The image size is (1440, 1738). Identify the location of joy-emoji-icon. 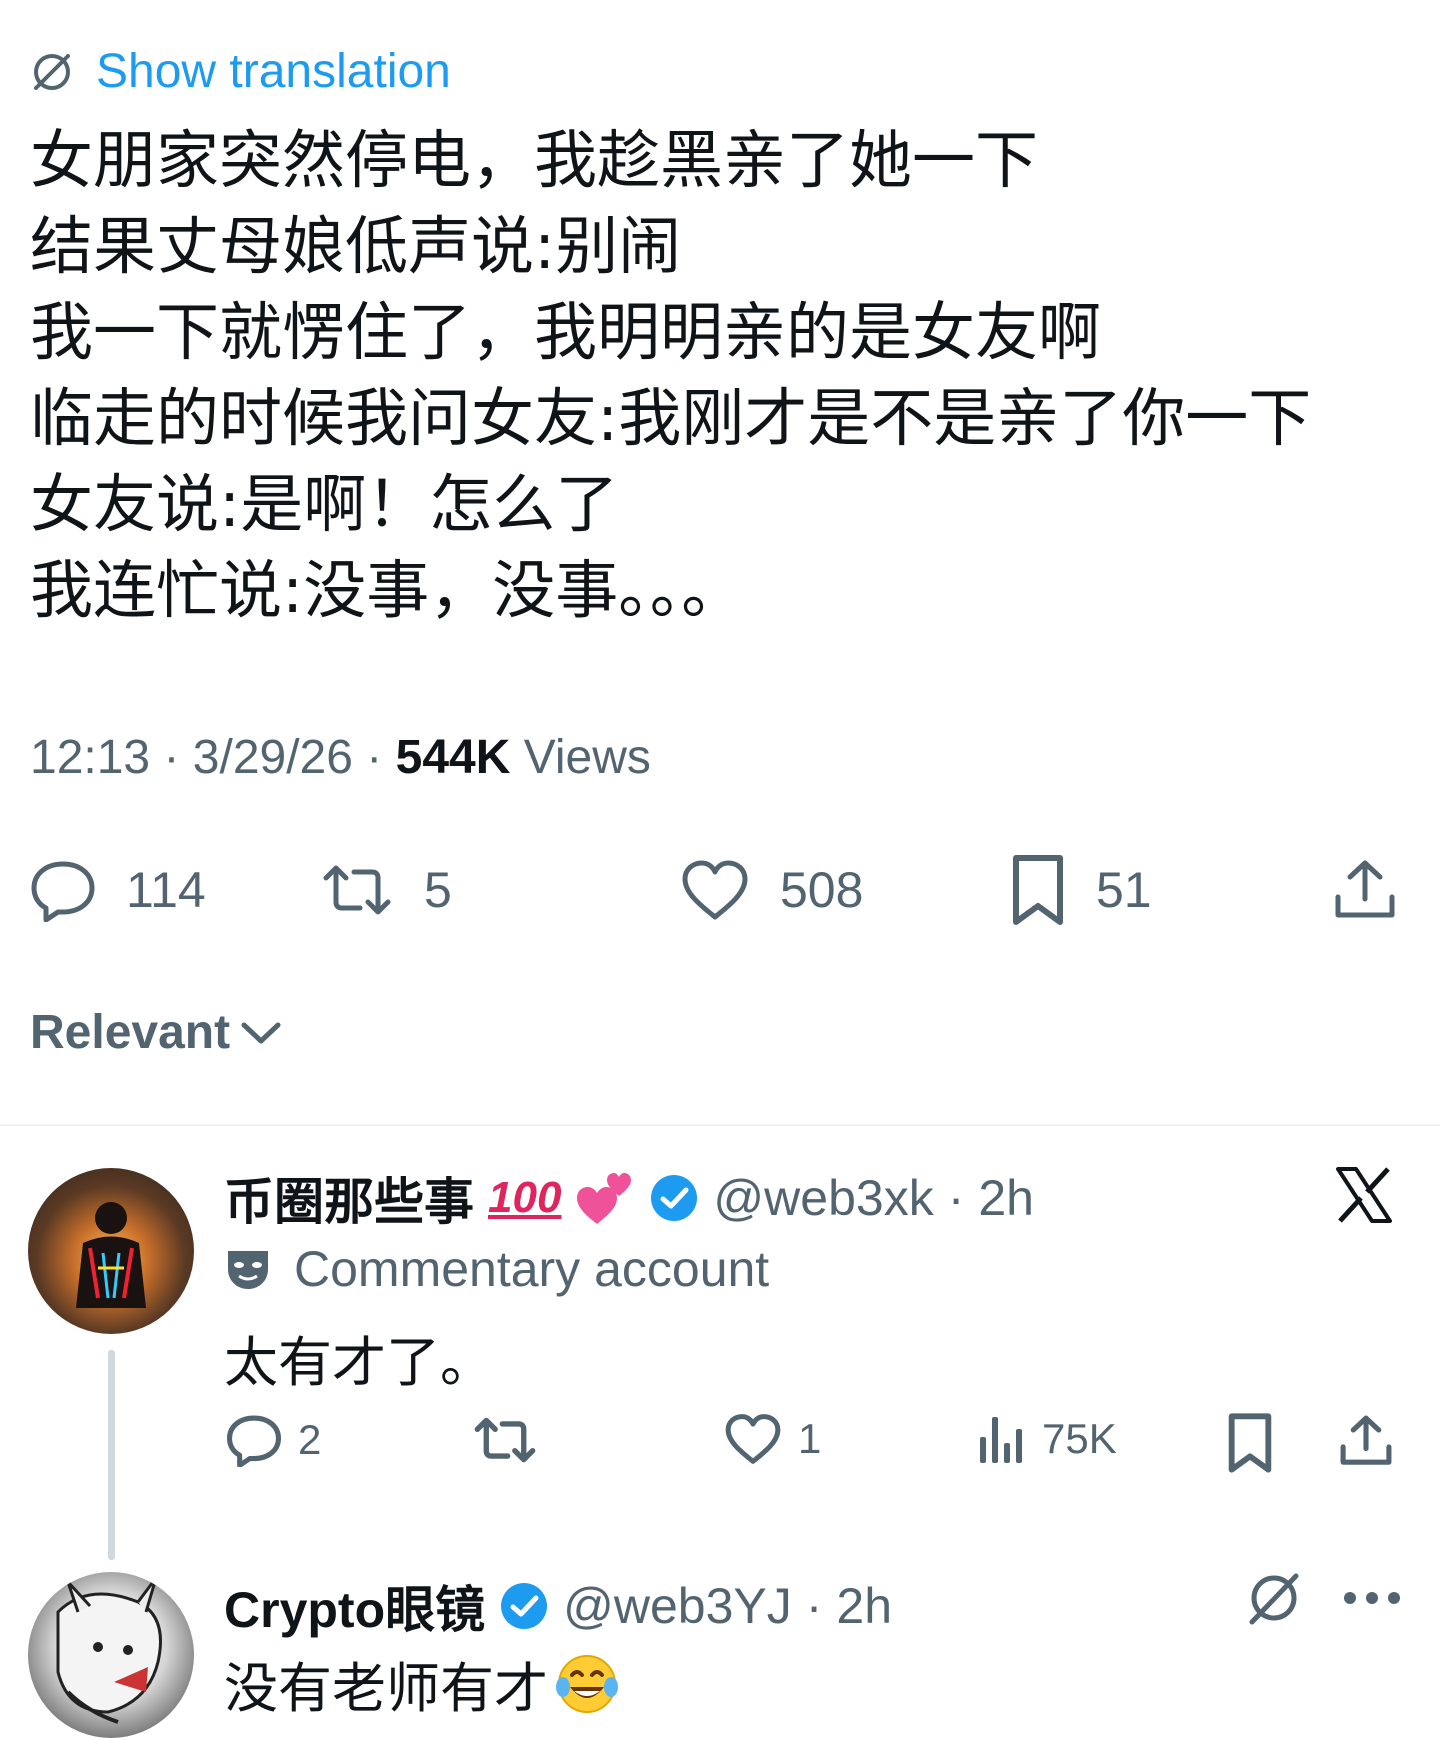
(587, 1683).